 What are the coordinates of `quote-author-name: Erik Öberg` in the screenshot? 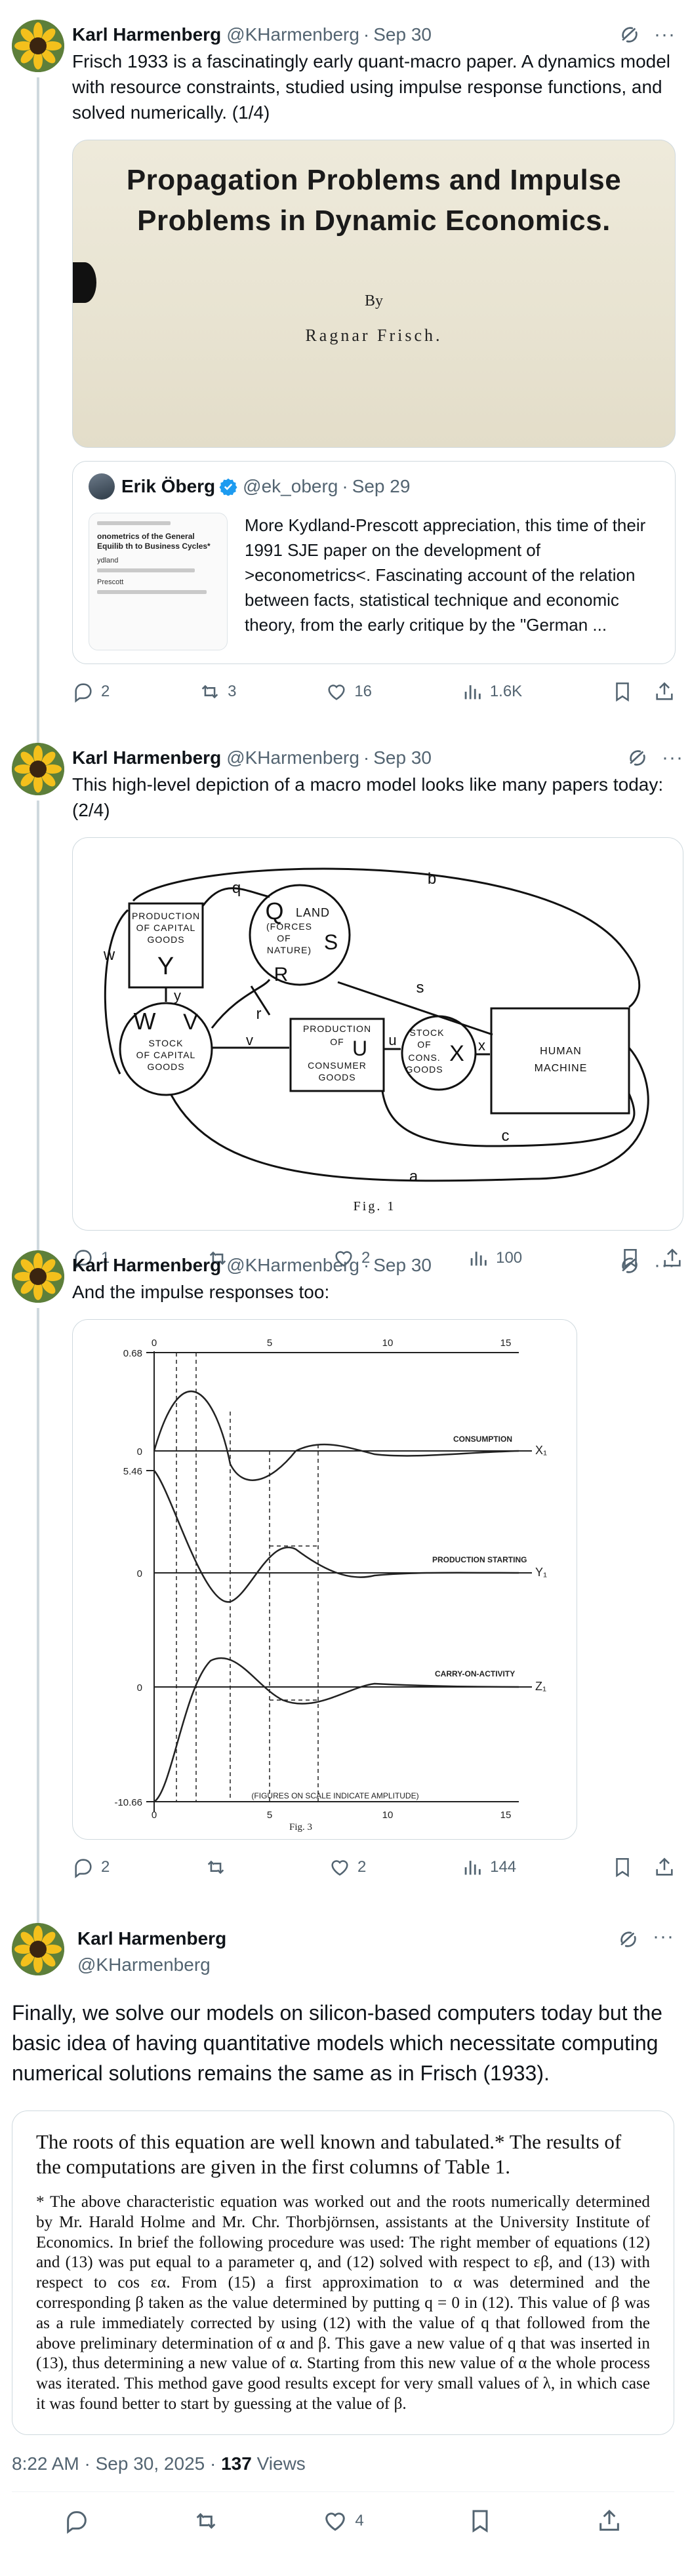 It's located at (168, 486).